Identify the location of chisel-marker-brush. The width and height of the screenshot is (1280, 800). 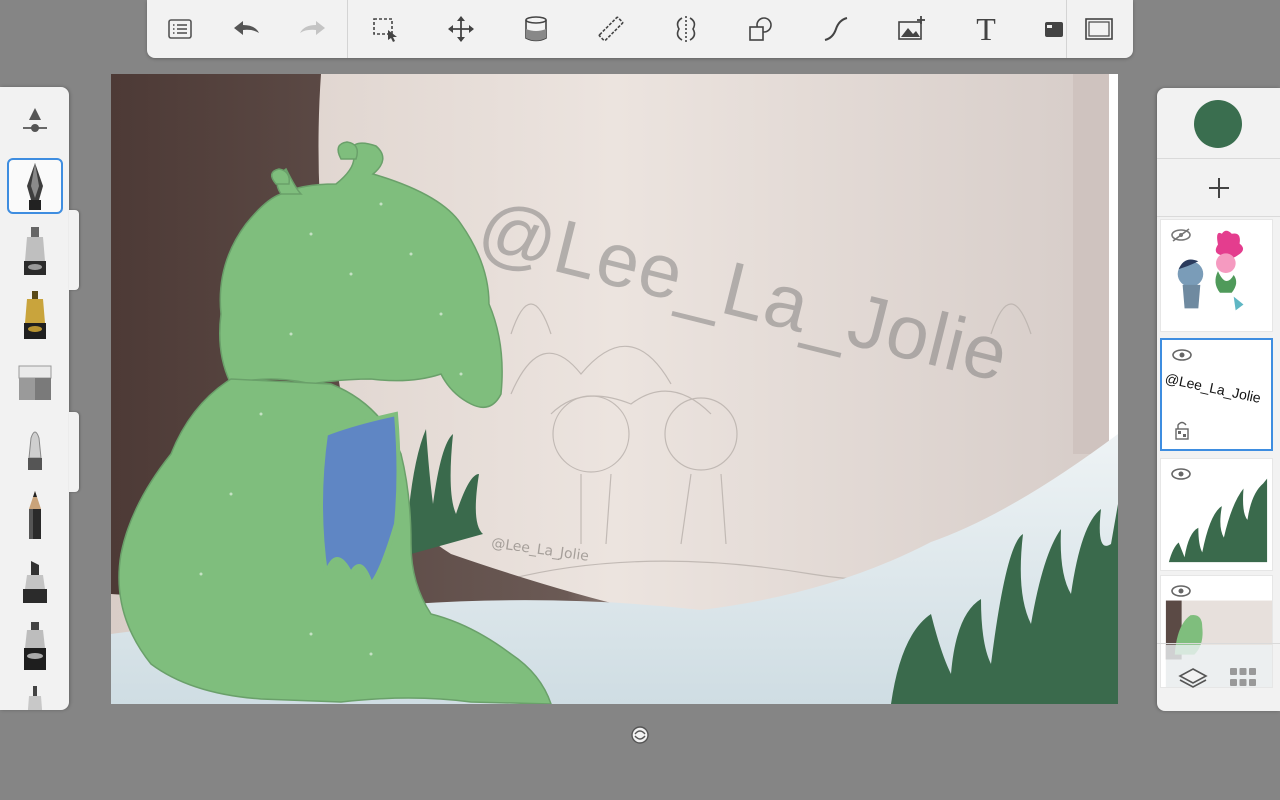
(35, 581).